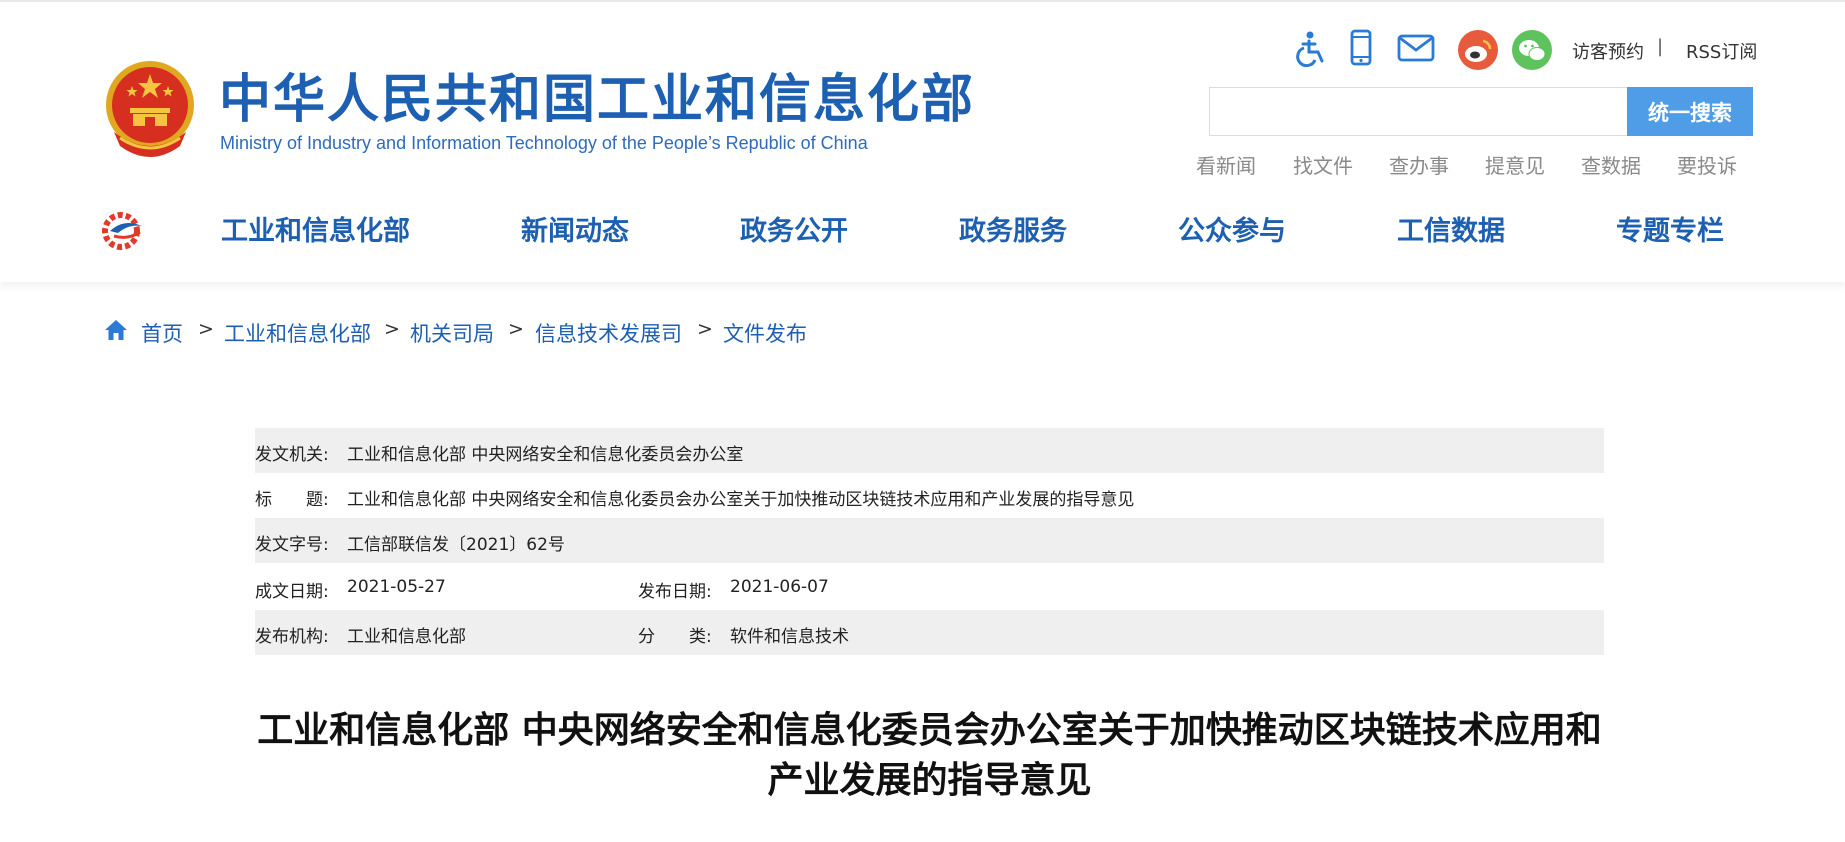 This screenshot has width=1845, height=842. Describe the element at coordinates (292, 545) in the screenshot. I see `meta-label: 发文字号:` at that location.